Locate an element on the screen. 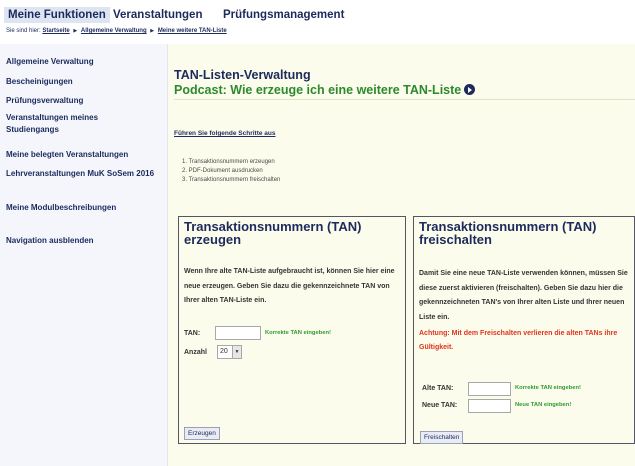 The image size is (635, 466). sidebar-item-allgemeine-verwaltung: Allgemeine Verwaltung is located at coordinates (86, 62).